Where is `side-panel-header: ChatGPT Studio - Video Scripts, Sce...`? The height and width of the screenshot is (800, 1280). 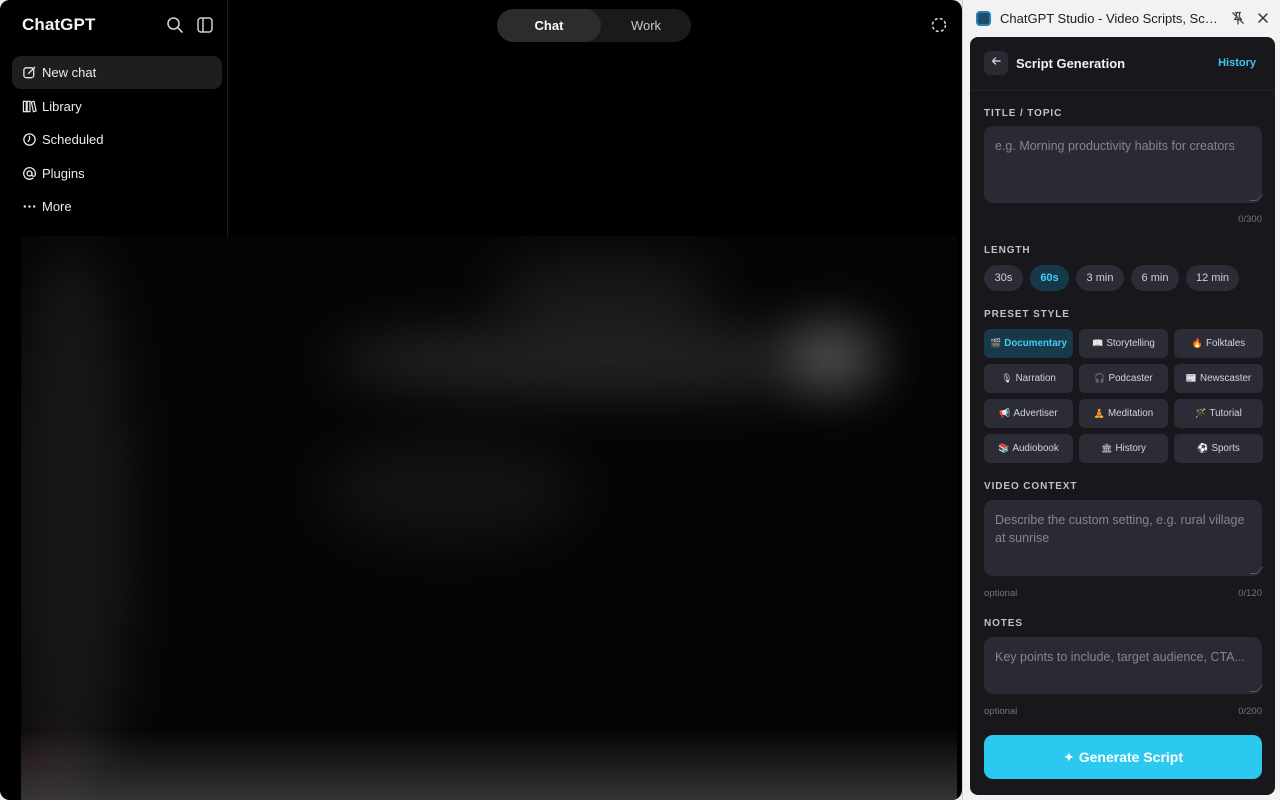 side-panel-header: ChatGPT Studio - Video Scripts, Sce... is located at coordinates (1121, 18).